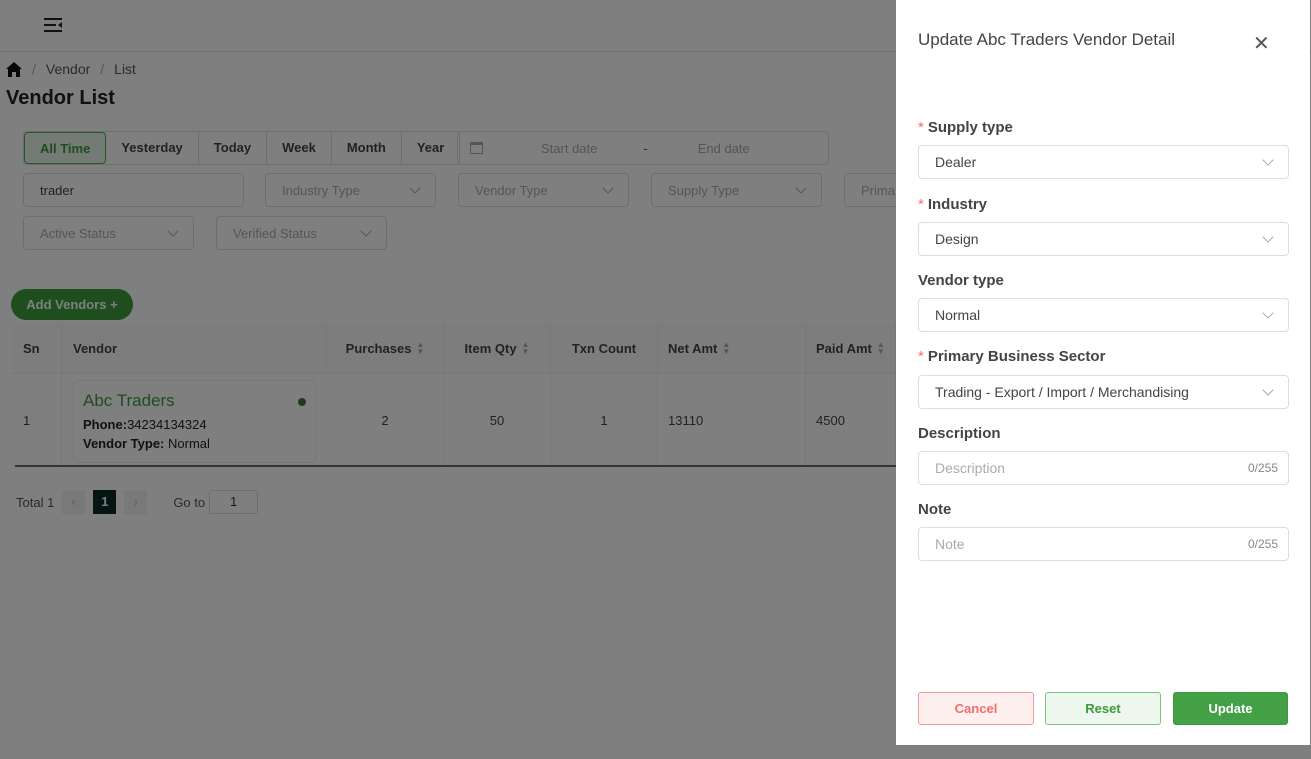 The height and width of the screenshot is (759, 1311). I want to click on label-text: Supply type, so click(970, 127).